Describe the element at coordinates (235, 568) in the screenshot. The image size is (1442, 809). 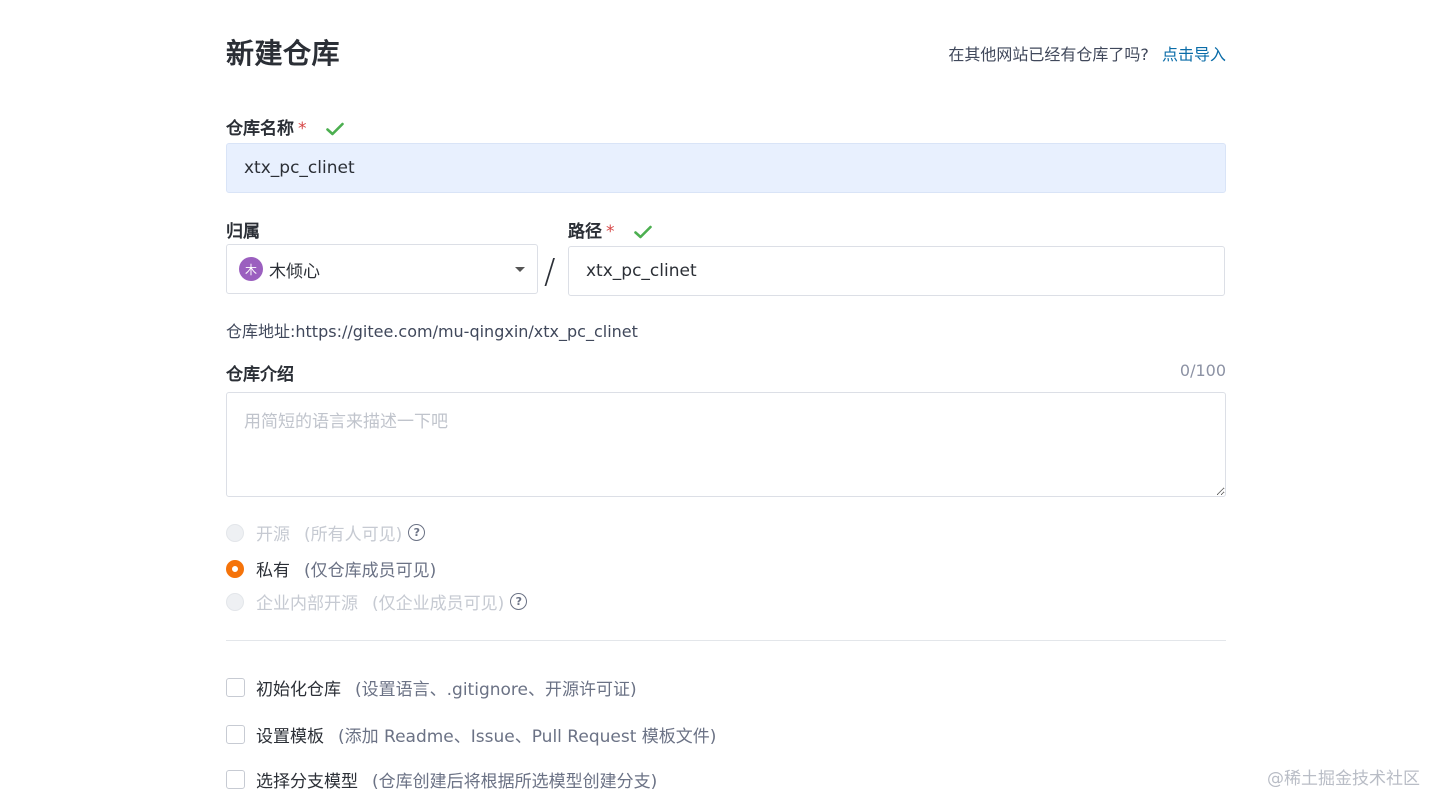
I see `radio-private` at that location.